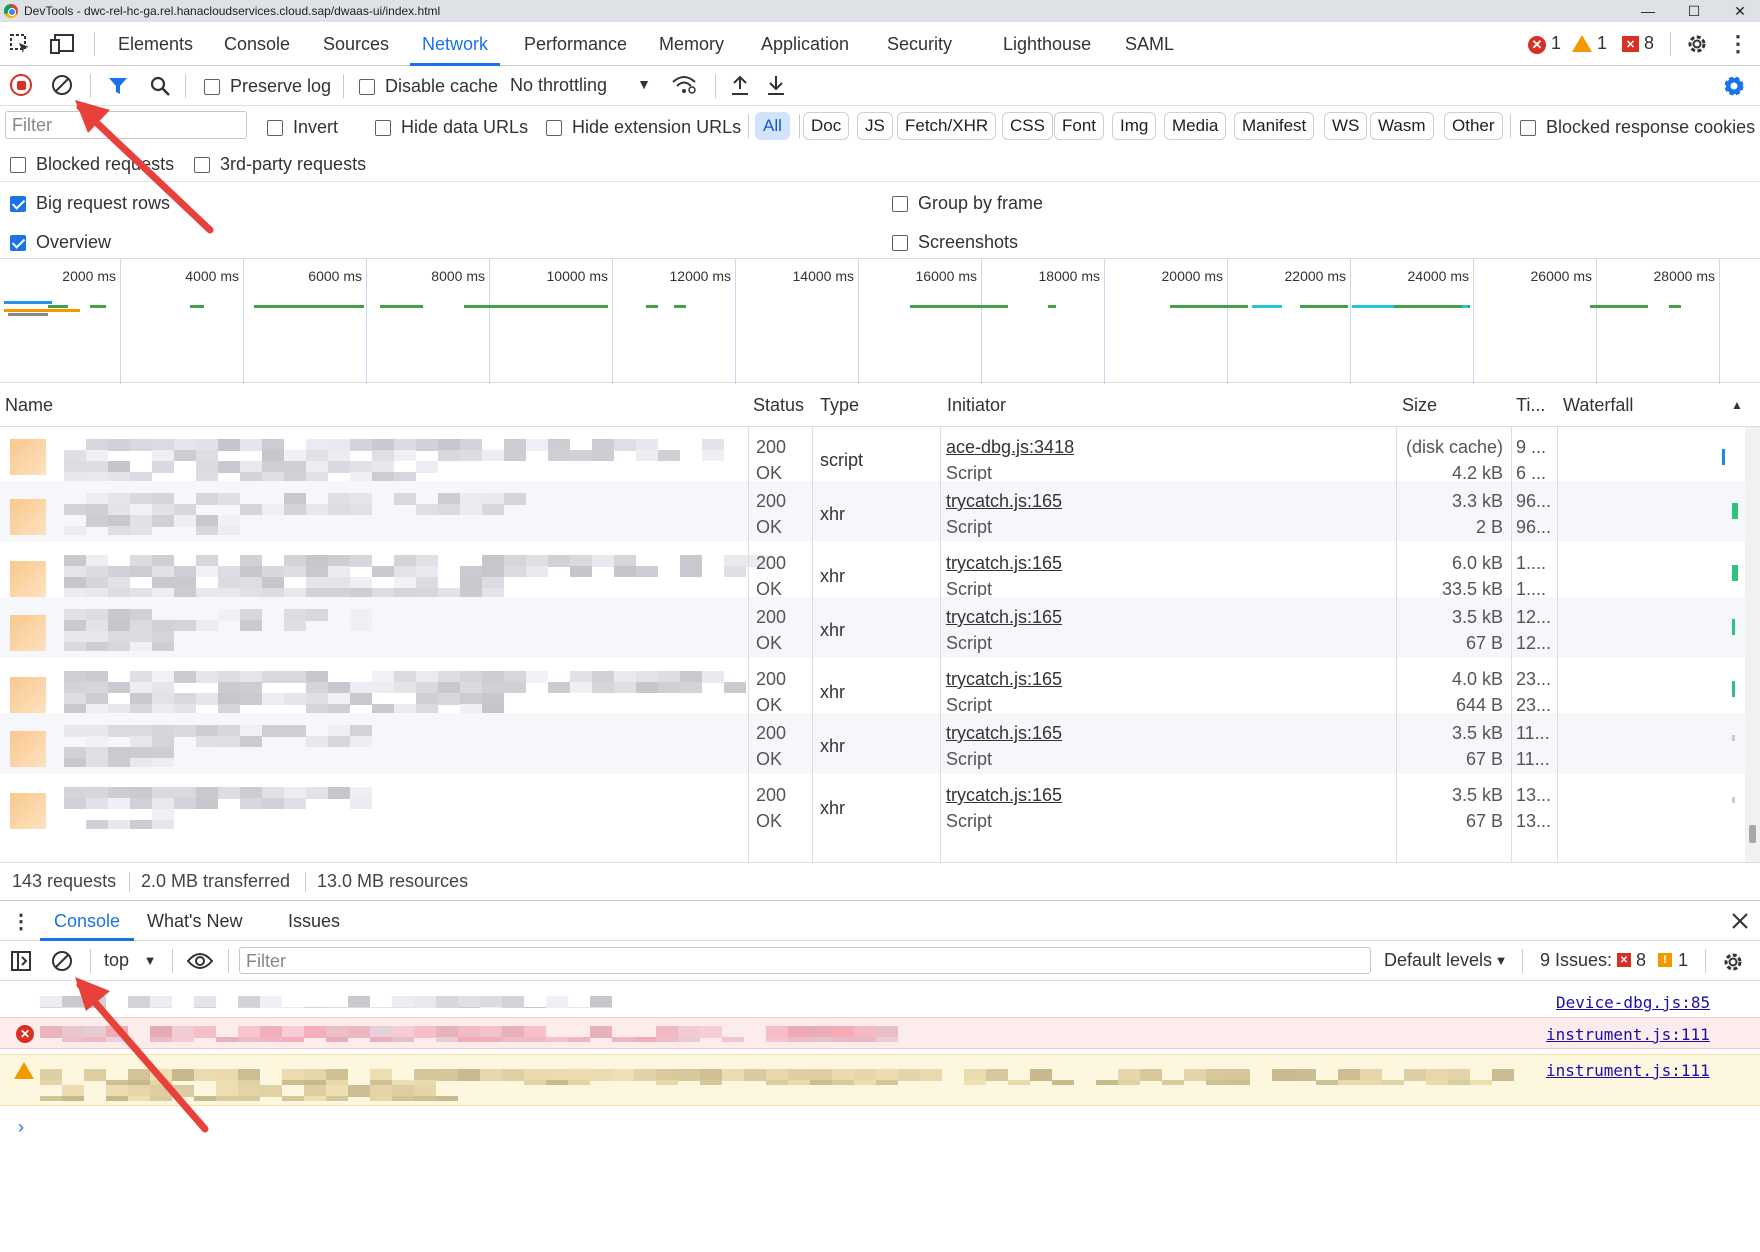  What do you see at coordinates (1402, 126) in the screenshot?
I see `type-chip-wasm: Wasm` at bounding box center [1402, 126].